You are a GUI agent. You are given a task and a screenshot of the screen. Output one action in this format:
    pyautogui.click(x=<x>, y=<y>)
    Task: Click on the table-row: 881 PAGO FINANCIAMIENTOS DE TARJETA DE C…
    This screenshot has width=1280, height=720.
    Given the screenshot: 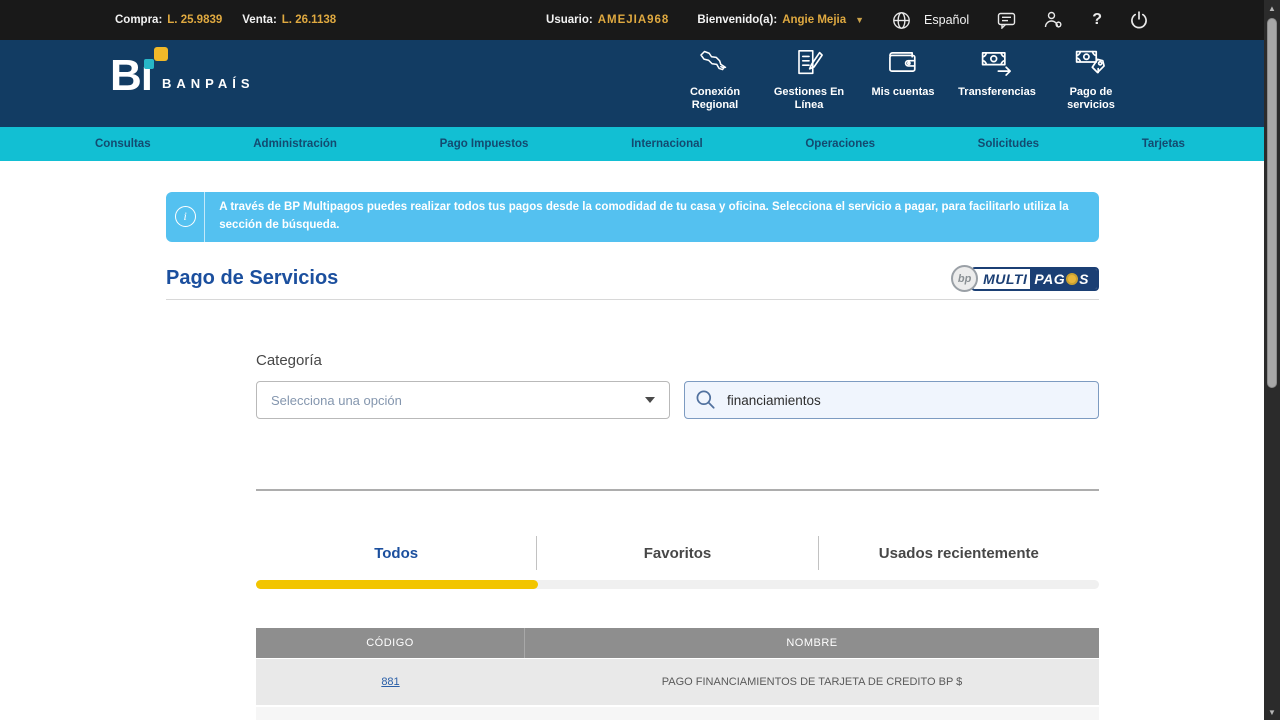 What is the action you would take?
    pyautogui.click(x=677, y=682)
    